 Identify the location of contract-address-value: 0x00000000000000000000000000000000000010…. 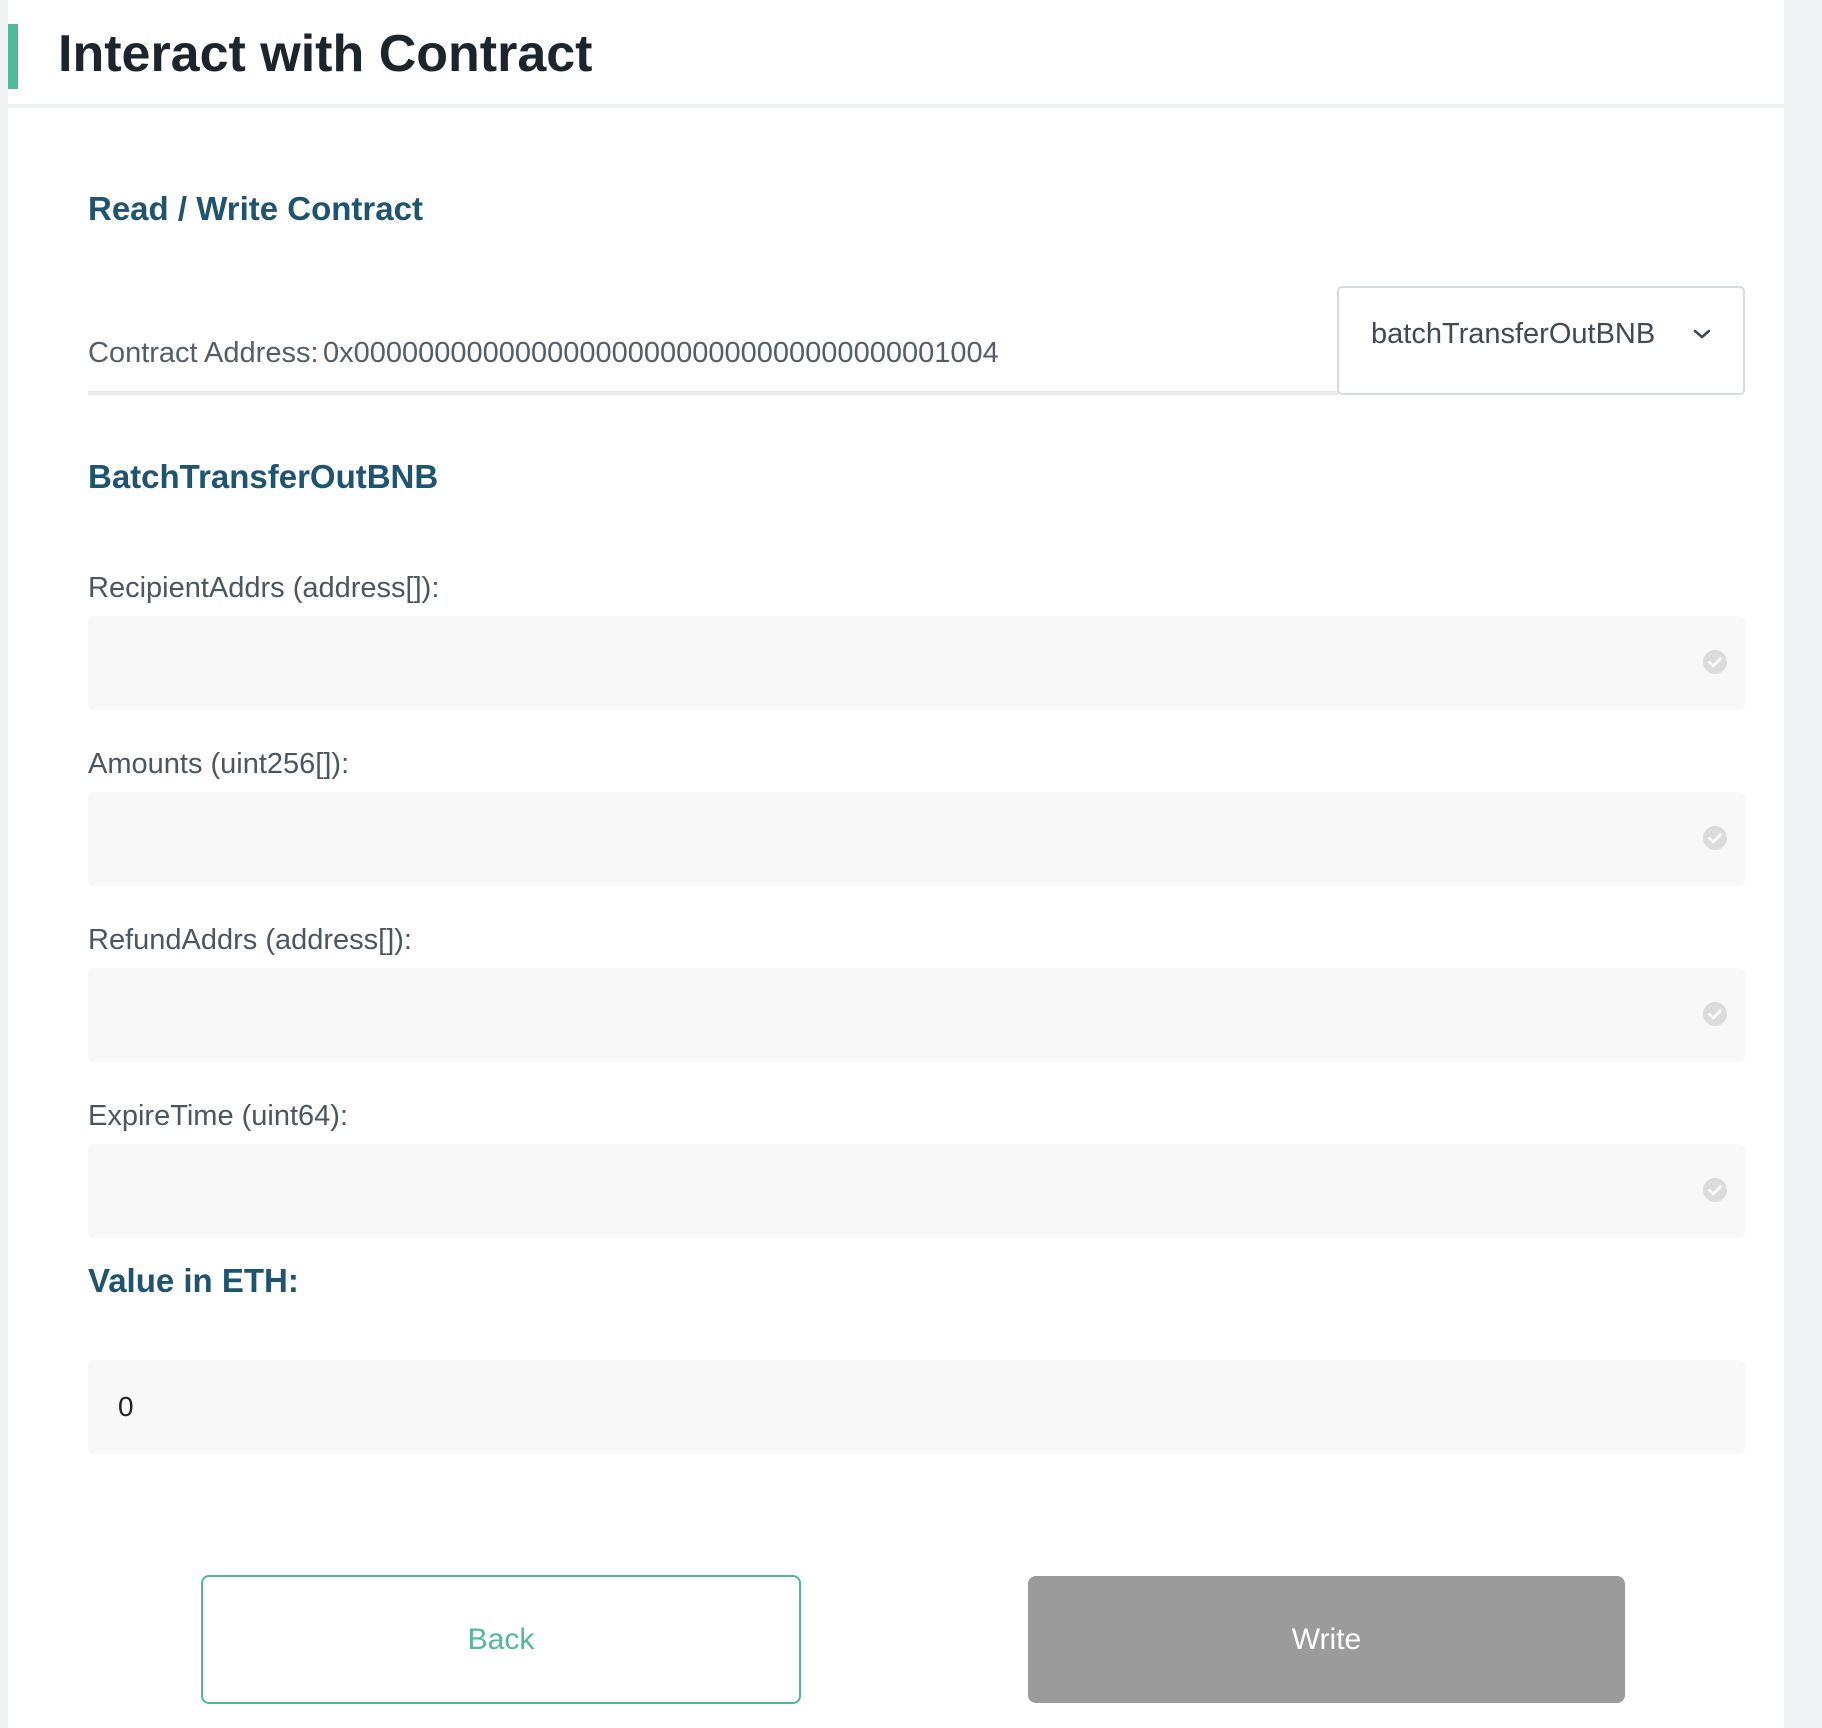
(660, 353).